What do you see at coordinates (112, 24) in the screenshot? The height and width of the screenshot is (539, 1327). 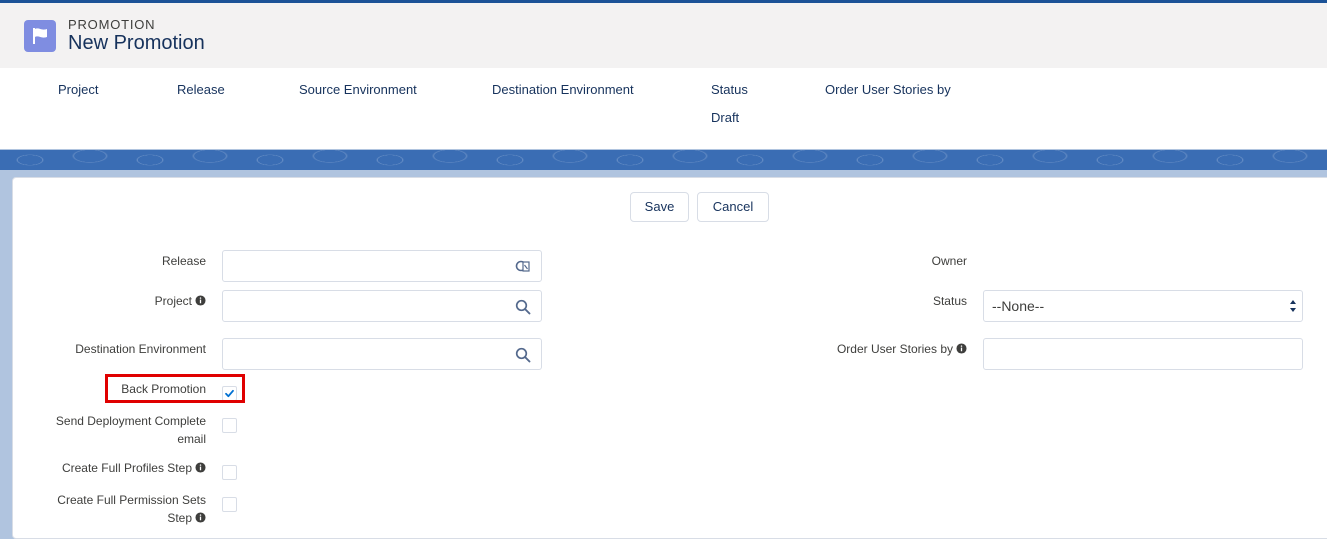 I see `object-type-label: PROMOTION` at bounding box center [112, 24].